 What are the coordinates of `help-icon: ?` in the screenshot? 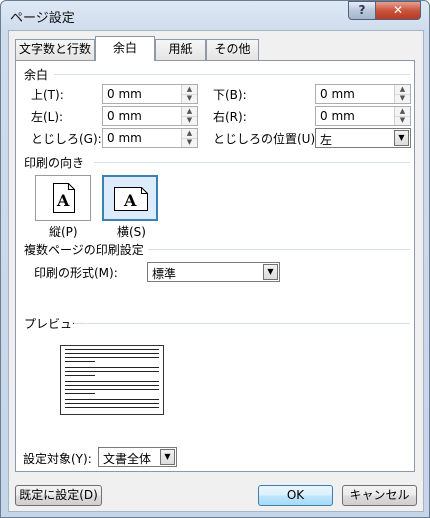 It's located at (362, 10).